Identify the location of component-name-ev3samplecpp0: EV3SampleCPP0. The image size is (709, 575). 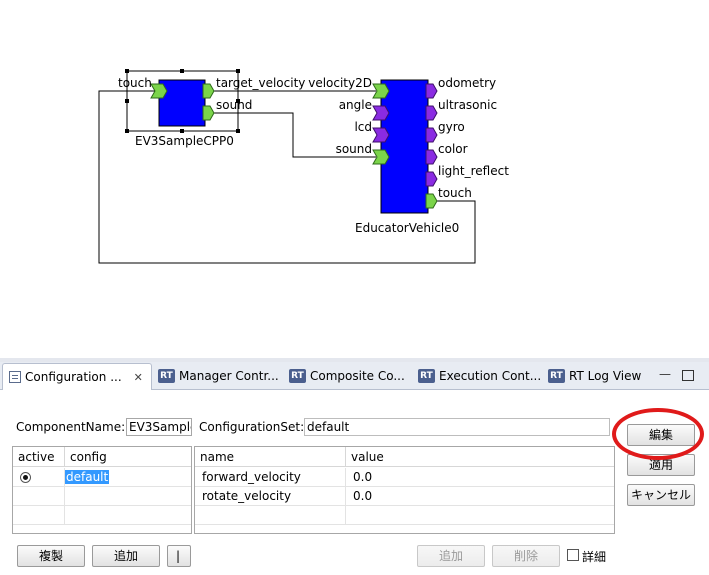
(184, 141).